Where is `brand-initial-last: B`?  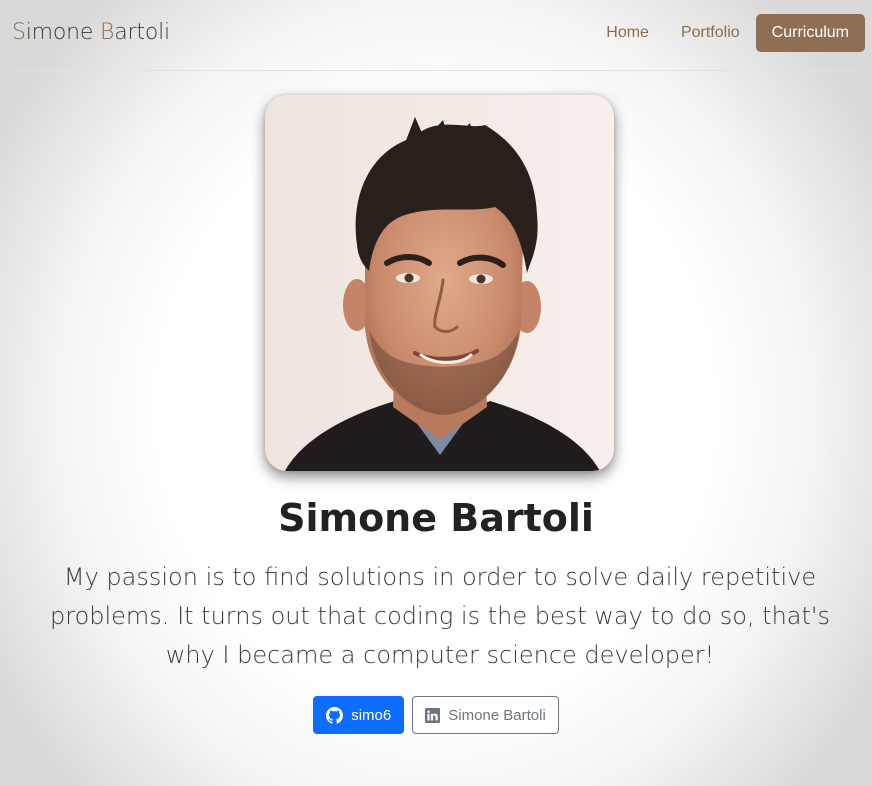 brand-initial-last: B is located at coordinates (107, 32).